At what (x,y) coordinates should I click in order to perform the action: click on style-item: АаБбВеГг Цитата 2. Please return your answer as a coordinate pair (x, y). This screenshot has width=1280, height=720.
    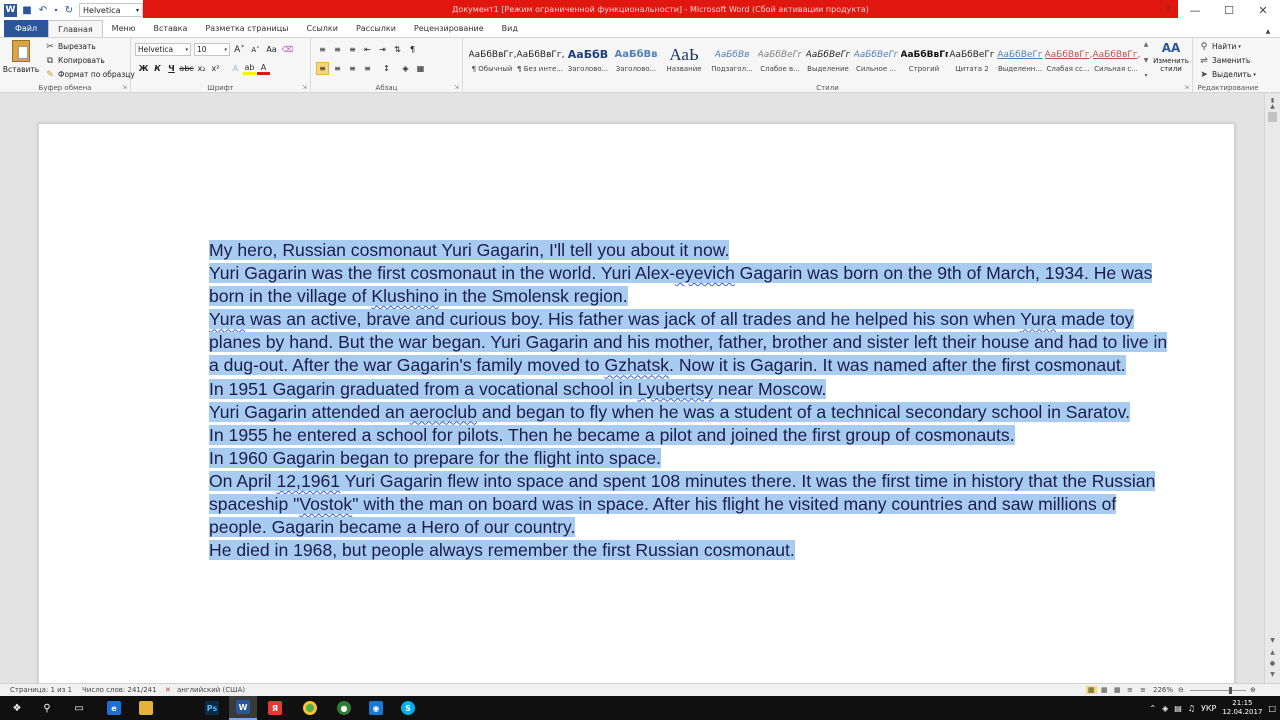
    Looking at the image, I should click on (972, 60).